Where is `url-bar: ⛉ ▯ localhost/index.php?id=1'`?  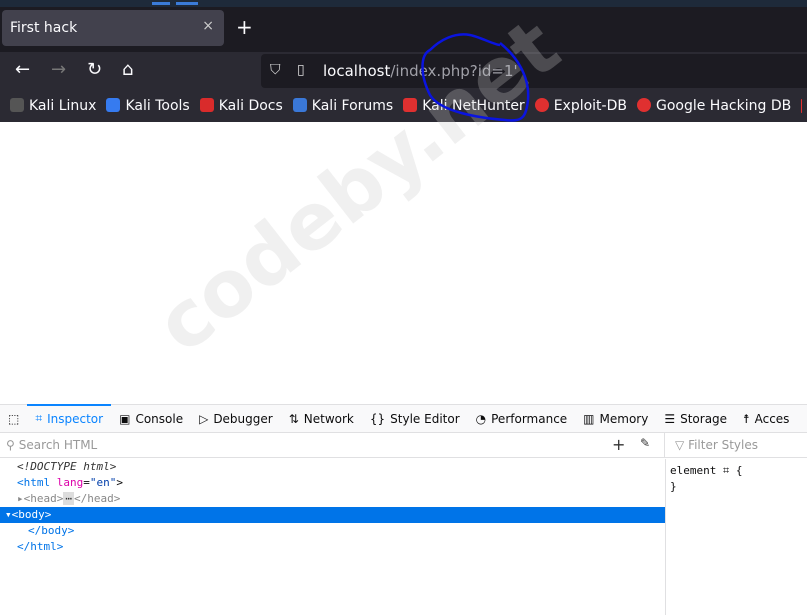 url-bar: ⛉ ▯ localhost/index.php?id=1' is located at coordinates (534, 71).